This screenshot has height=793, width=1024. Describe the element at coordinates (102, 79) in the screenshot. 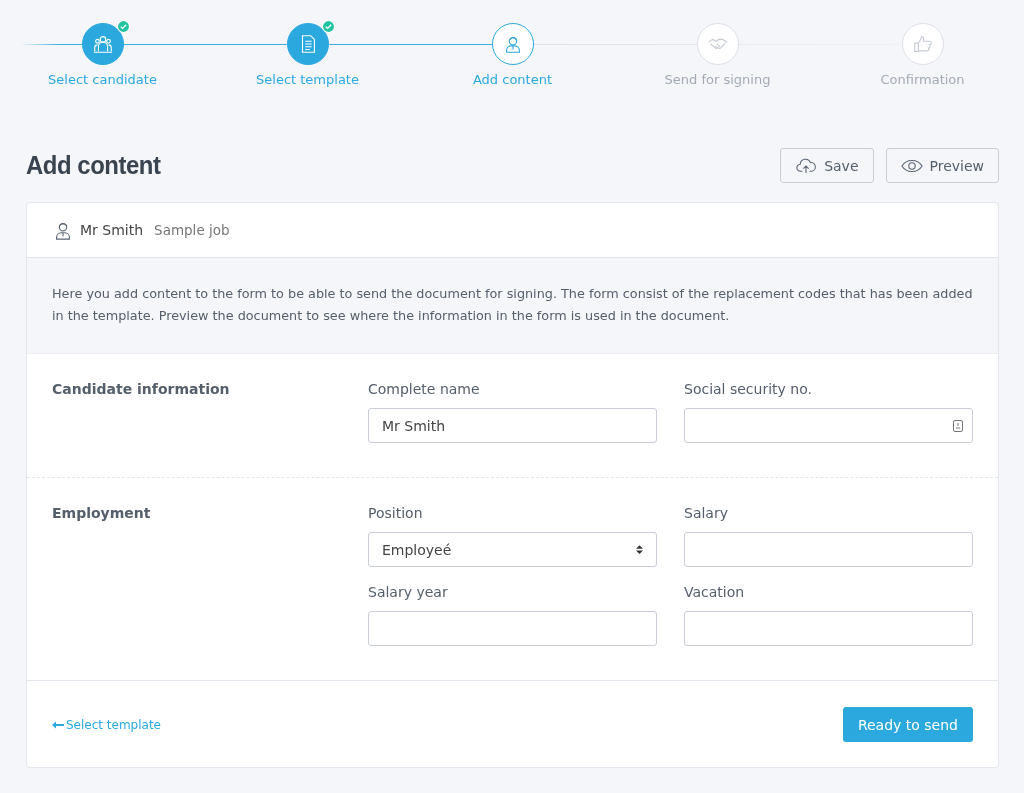

I see `step-label: Select candidate` at that location.